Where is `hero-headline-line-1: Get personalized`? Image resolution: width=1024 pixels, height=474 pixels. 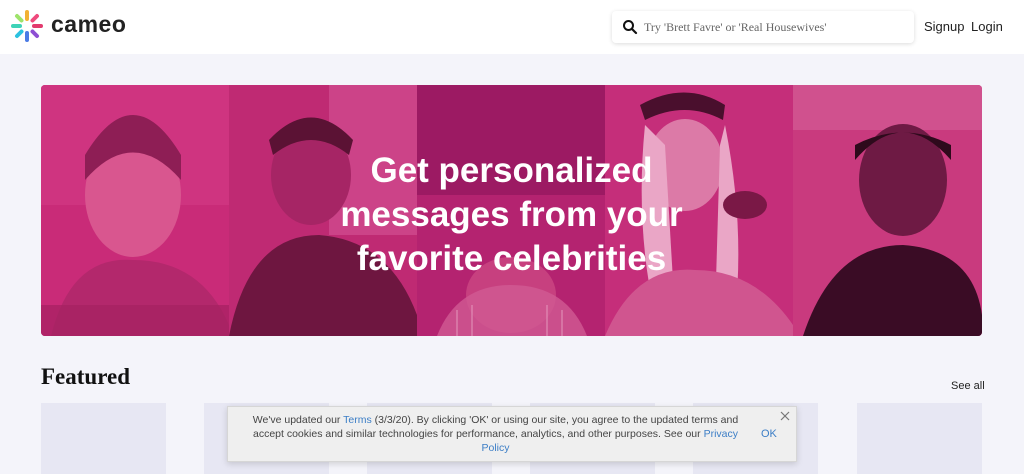
hero-headline-line-1: Get personalized is located at coordinates (511, 170).